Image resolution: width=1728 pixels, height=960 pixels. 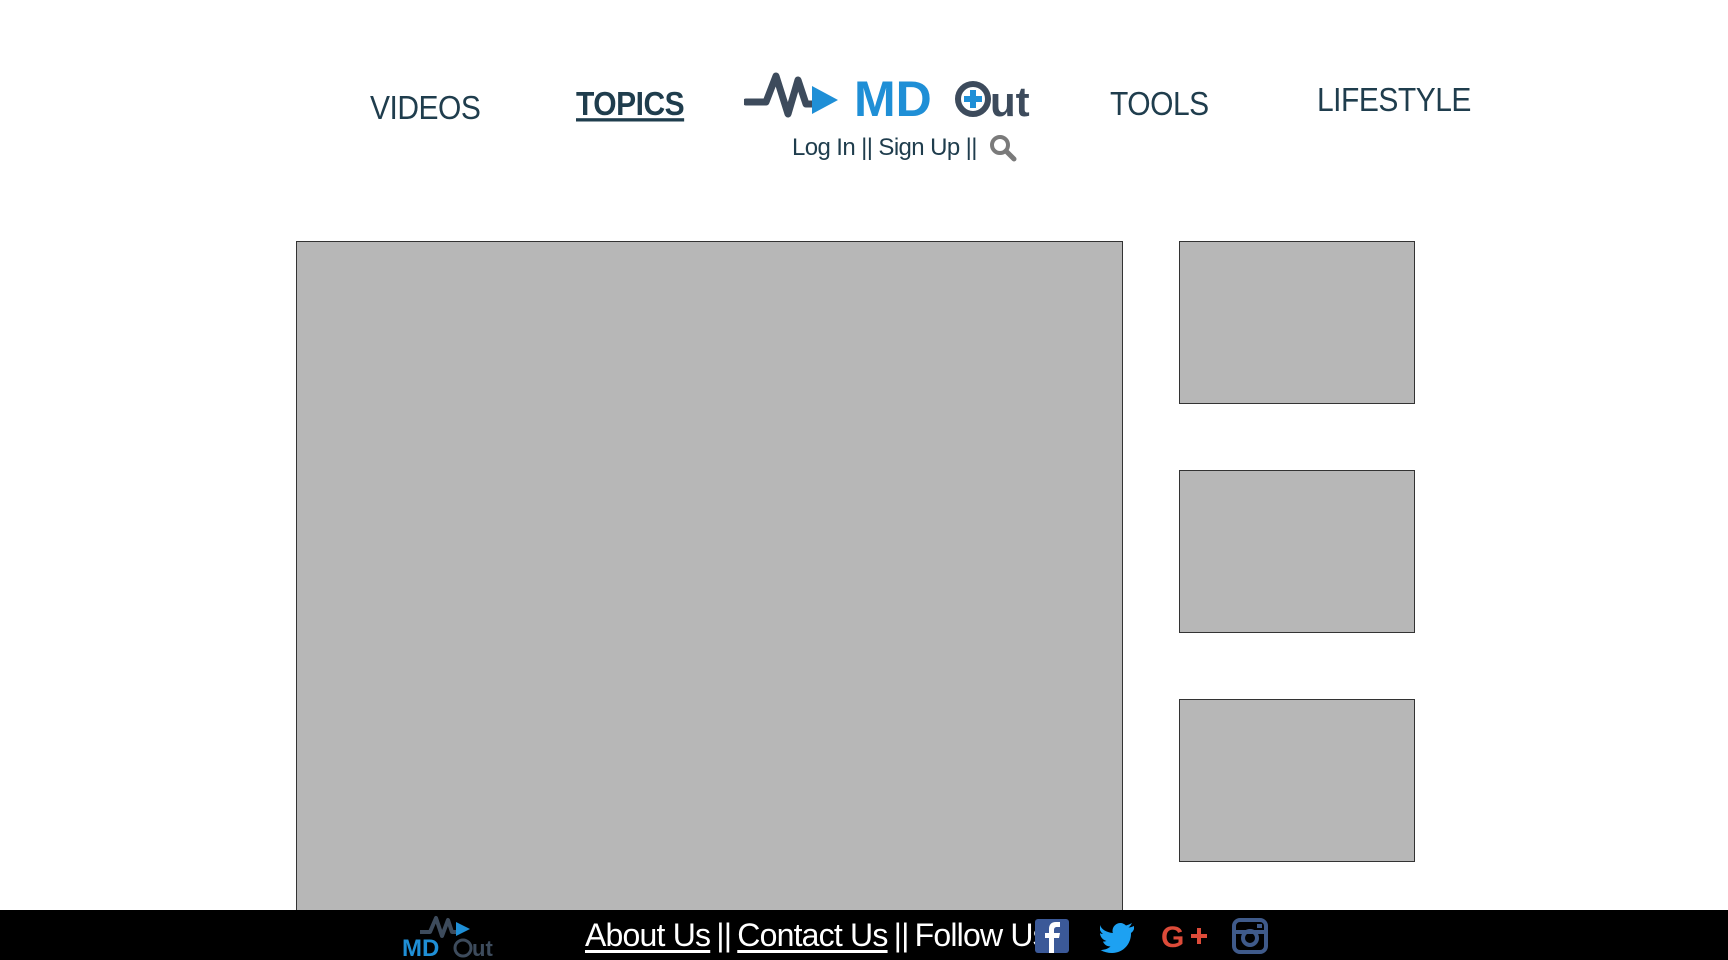 What do you see at coordinates (1159, 104) in the screenshot?
I see `nav-tools: TOOLS` at bounding box center [1159, 104].